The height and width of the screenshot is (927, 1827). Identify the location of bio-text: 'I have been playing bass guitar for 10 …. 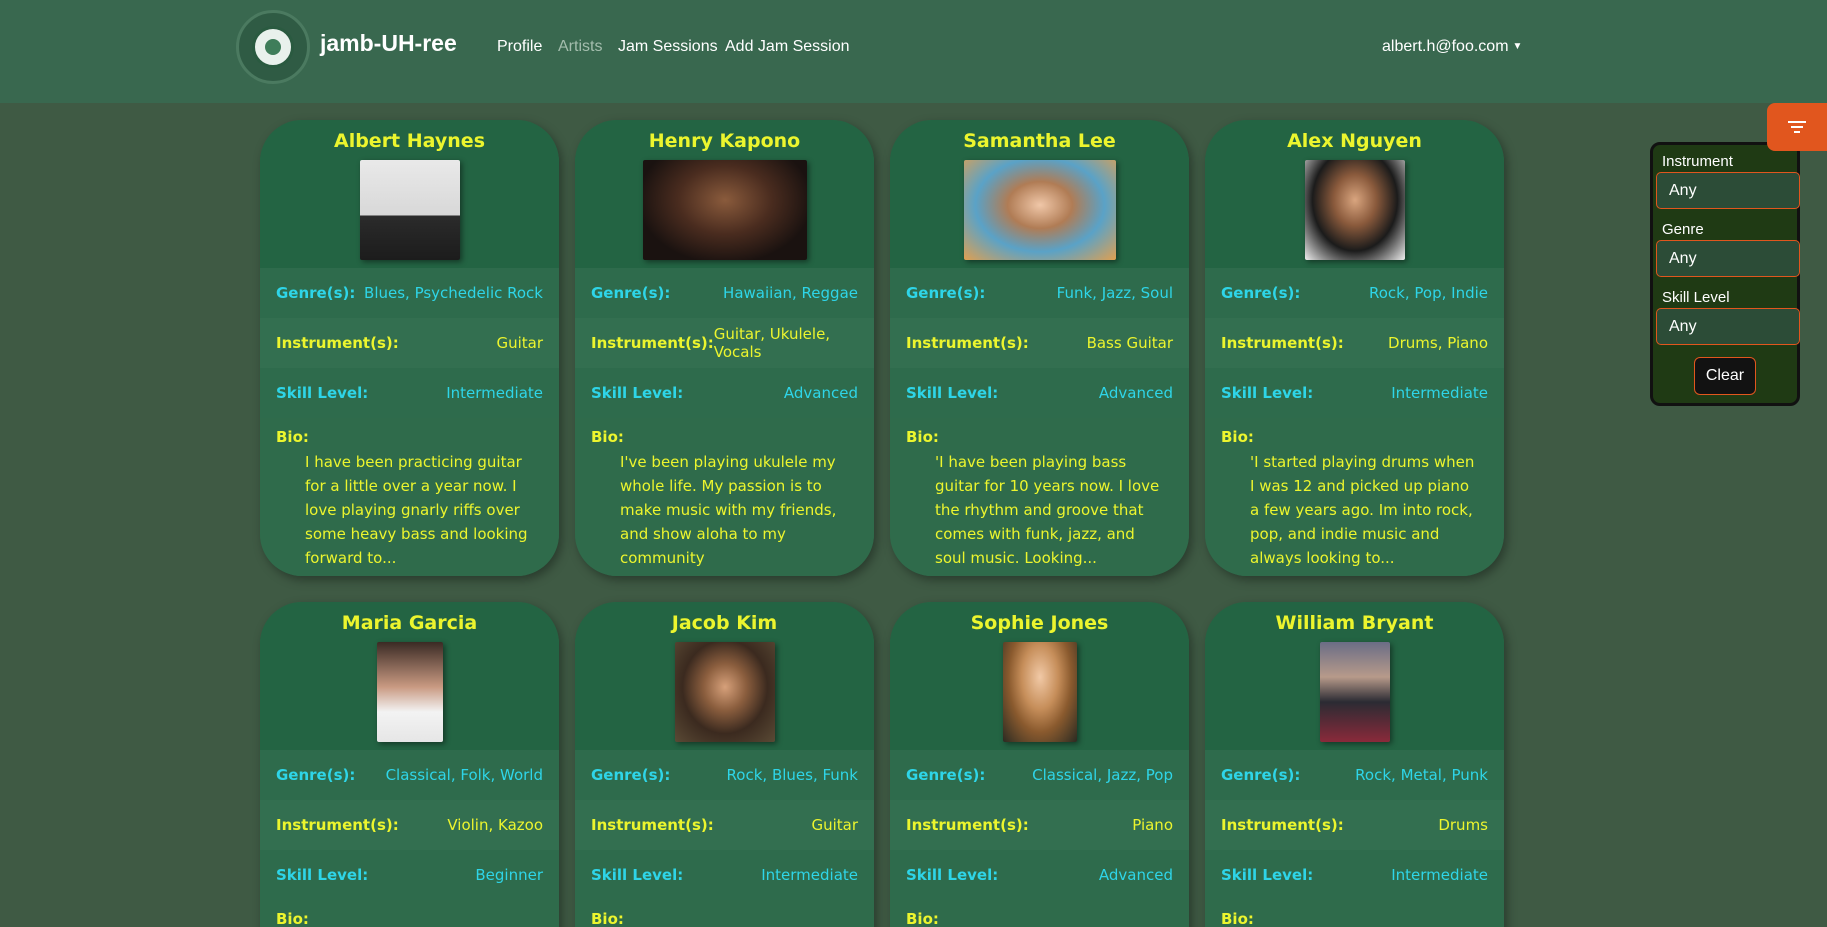
(1047, 510).